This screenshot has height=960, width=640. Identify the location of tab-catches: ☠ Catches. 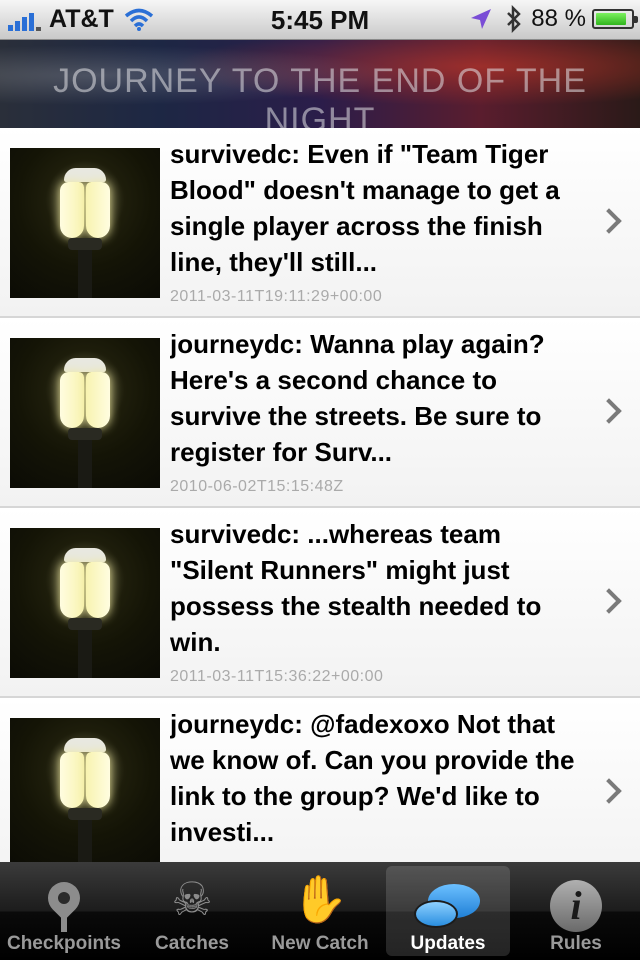
(192, 911).